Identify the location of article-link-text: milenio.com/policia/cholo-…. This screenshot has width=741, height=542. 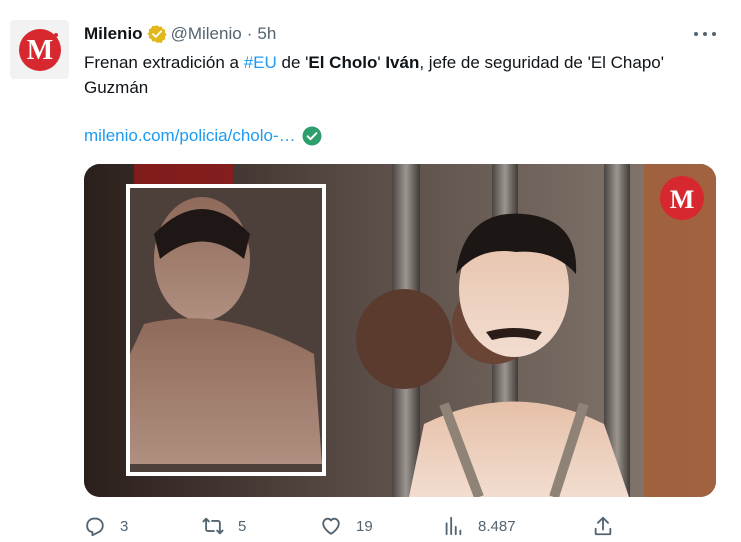
(190, 136).